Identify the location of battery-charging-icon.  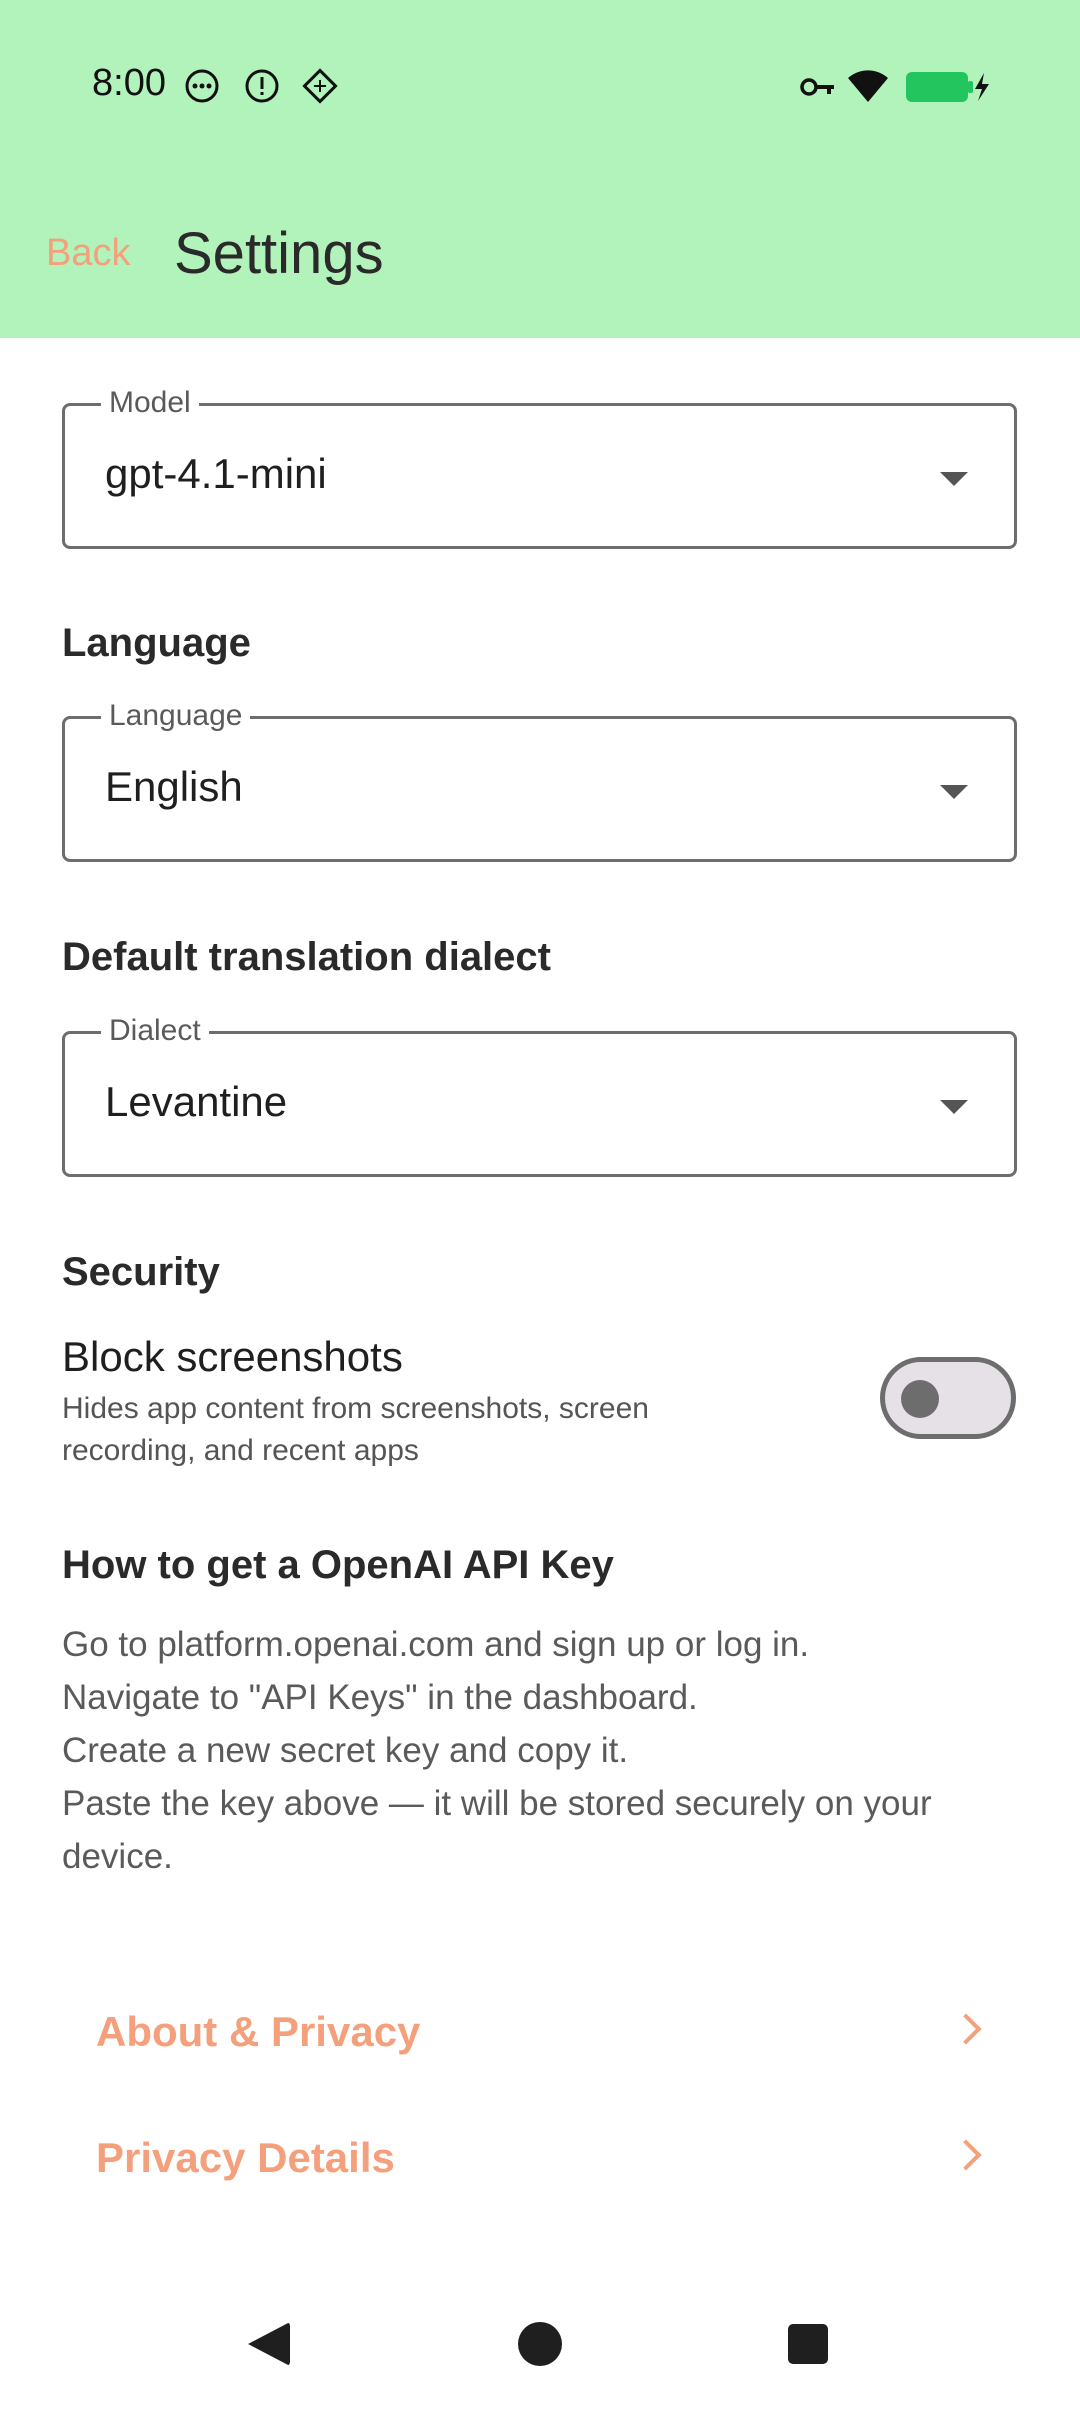
(947, 87).